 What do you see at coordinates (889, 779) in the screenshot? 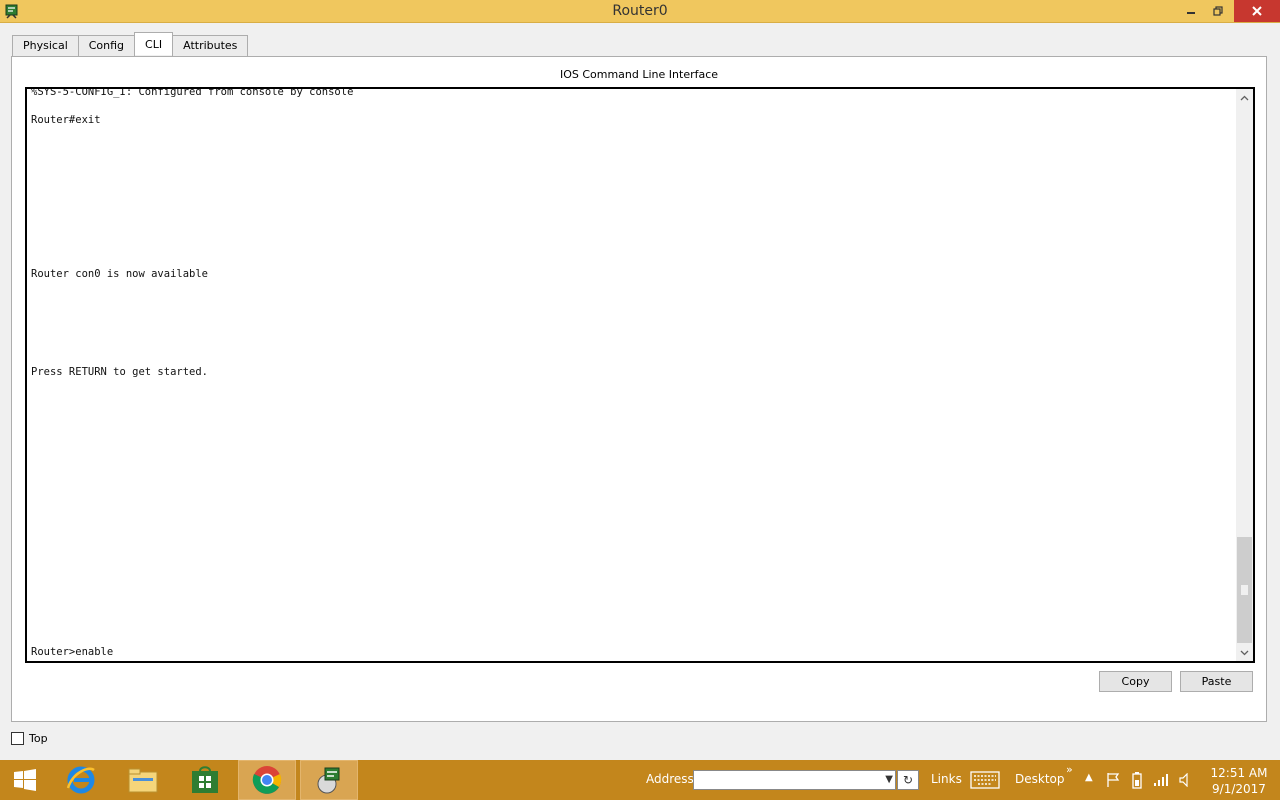
I see `chevron-down-icon: ▼` at bounding box center [889, 779].